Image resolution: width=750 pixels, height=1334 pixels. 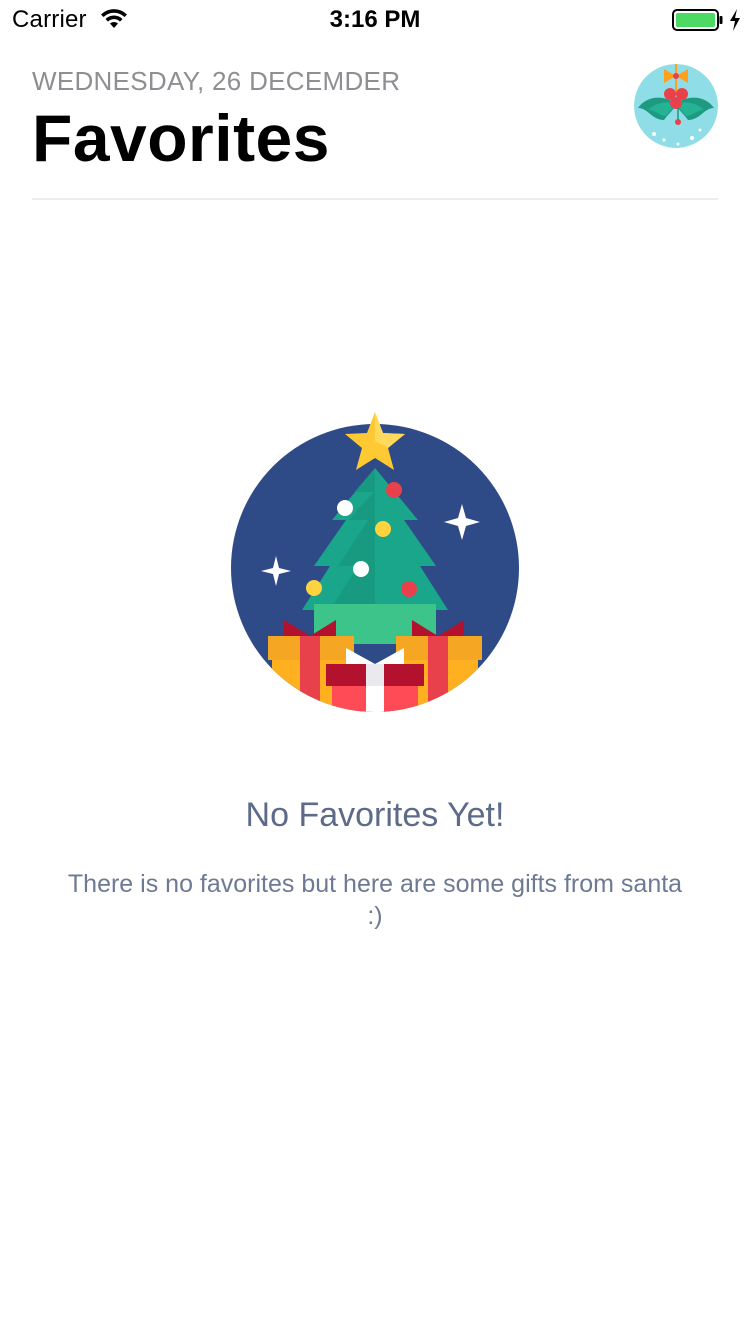 I want to click on avatar, so click(x=676, y=106).